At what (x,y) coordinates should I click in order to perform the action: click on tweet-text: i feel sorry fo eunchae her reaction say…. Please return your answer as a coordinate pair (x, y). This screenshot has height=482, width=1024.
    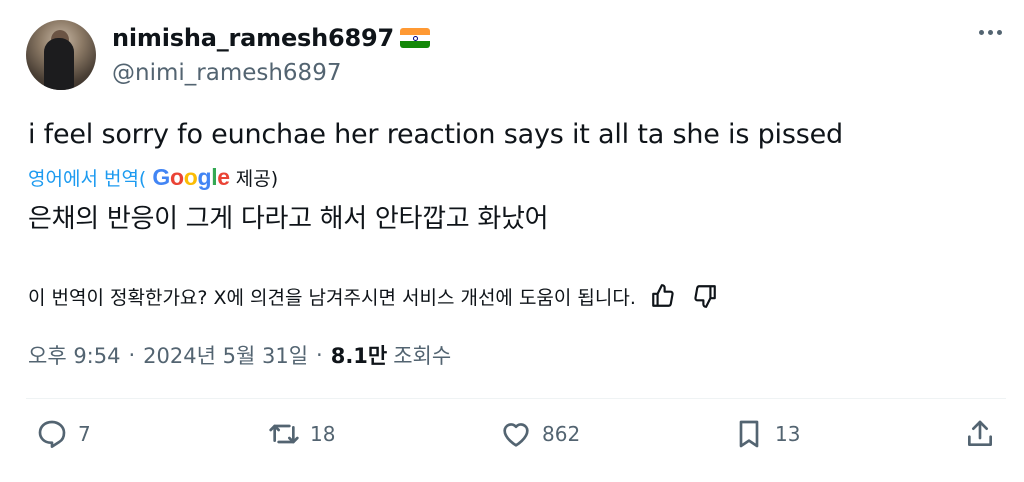
    Looking at the image, I should click on (435, 134).